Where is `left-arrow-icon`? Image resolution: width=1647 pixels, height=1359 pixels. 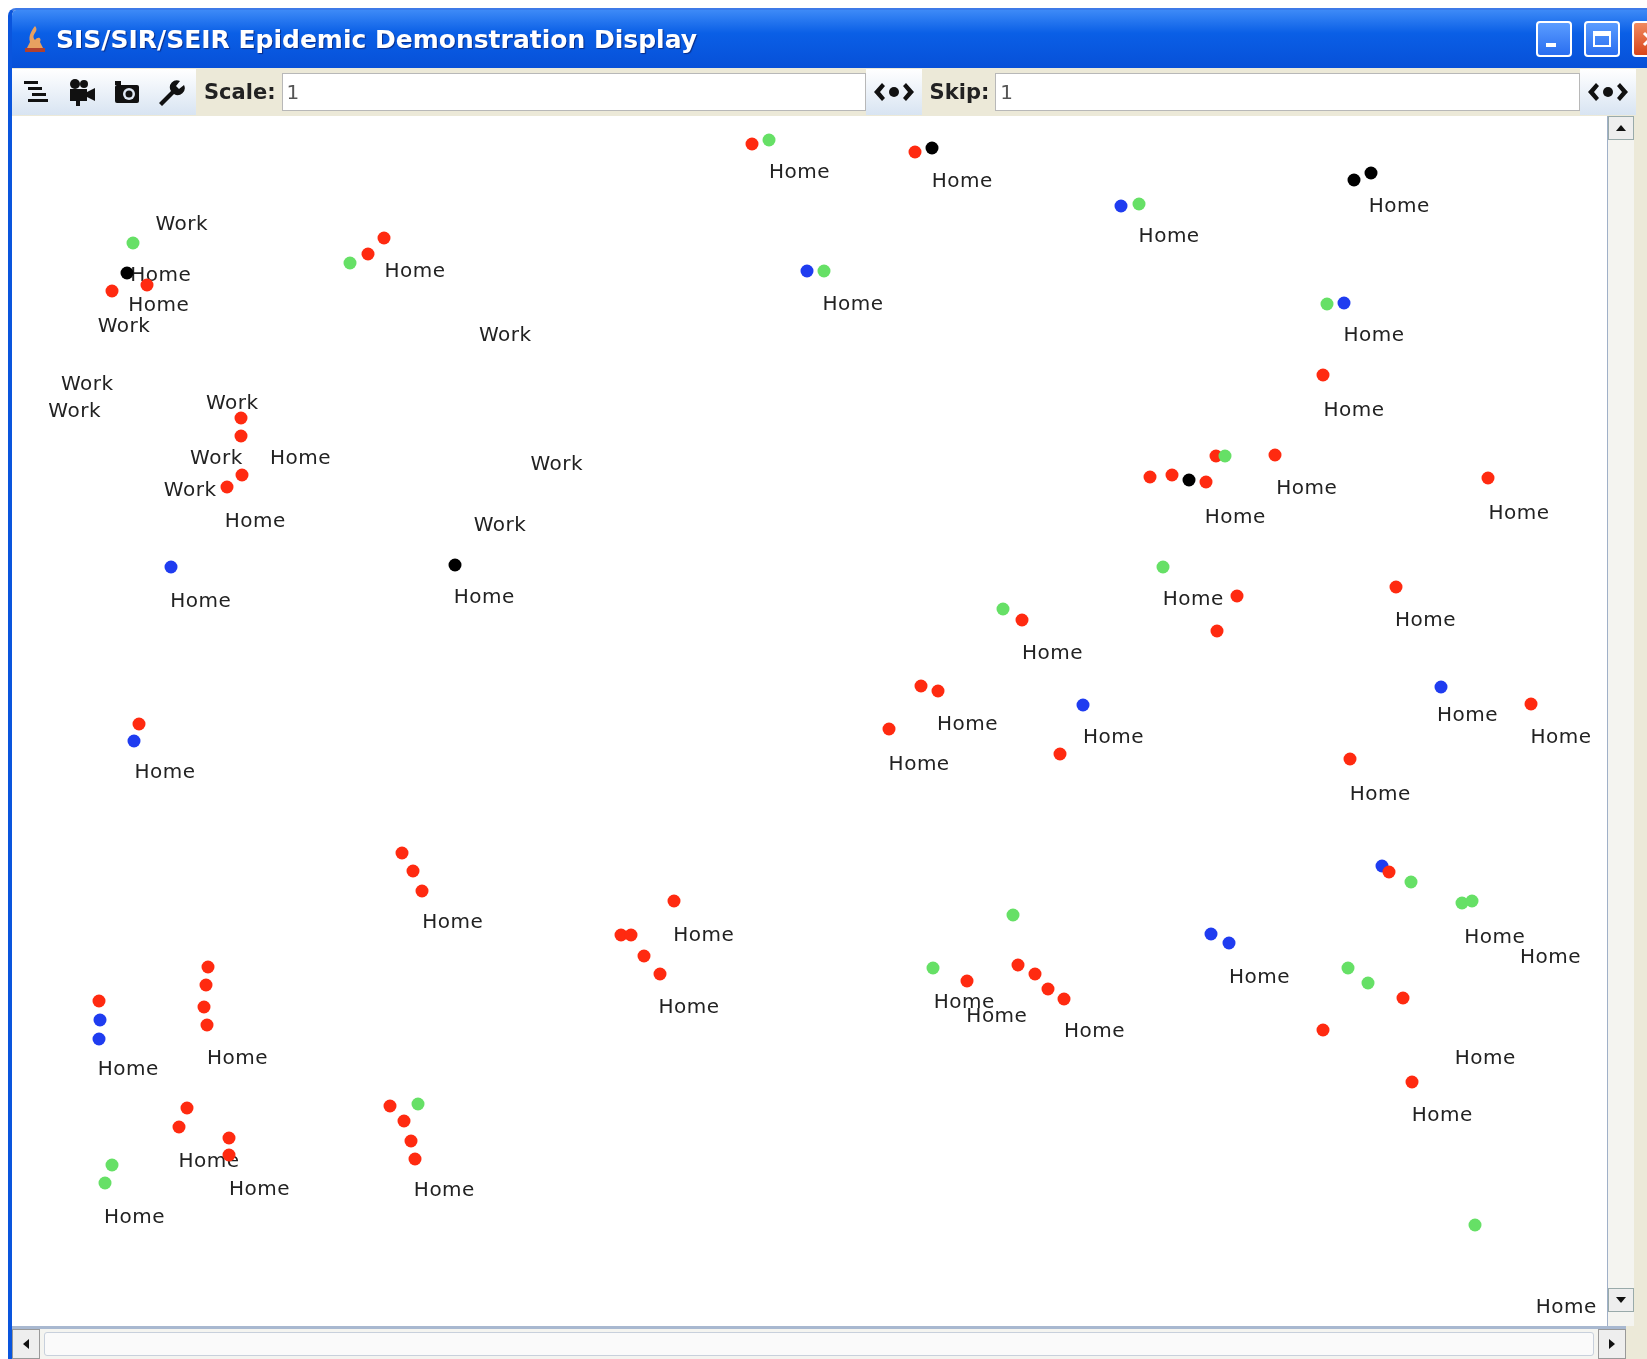
left-arrow-icon is located at coordinates (26, 1344).